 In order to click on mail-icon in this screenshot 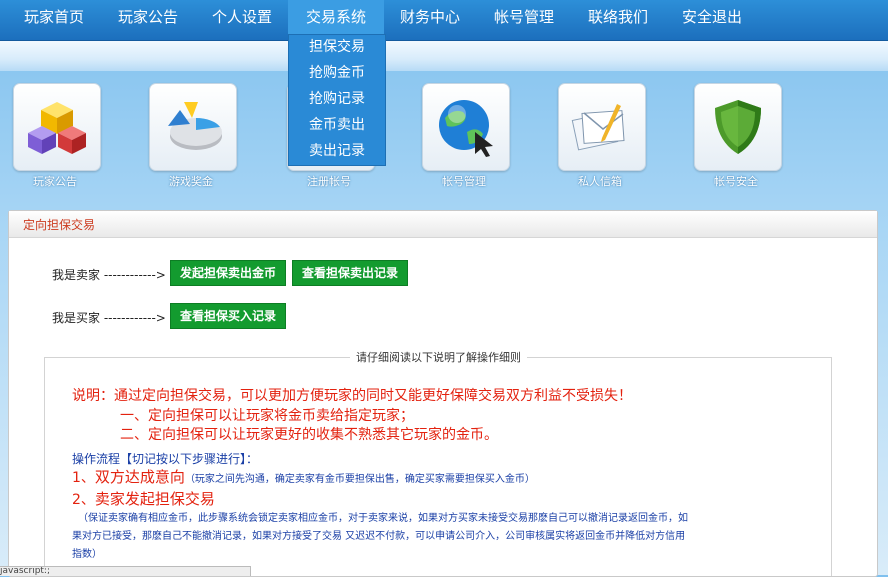, I will do `click(598, 127)`.